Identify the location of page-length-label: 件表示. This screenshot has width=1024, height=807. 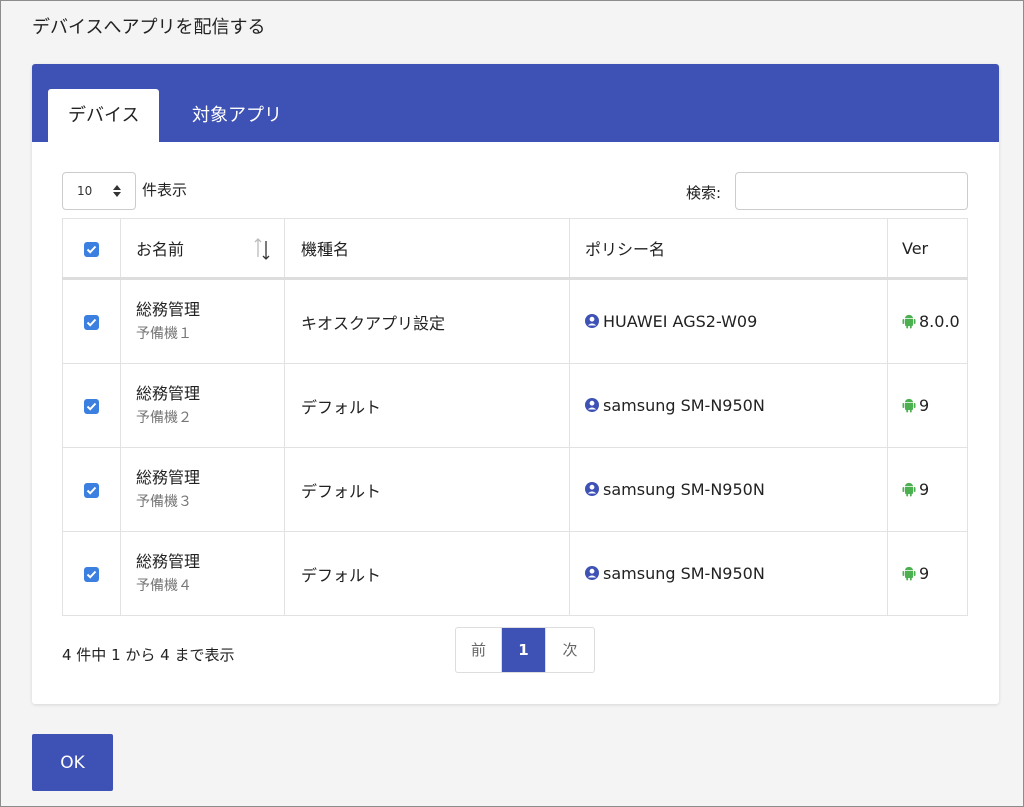
(165, 190).